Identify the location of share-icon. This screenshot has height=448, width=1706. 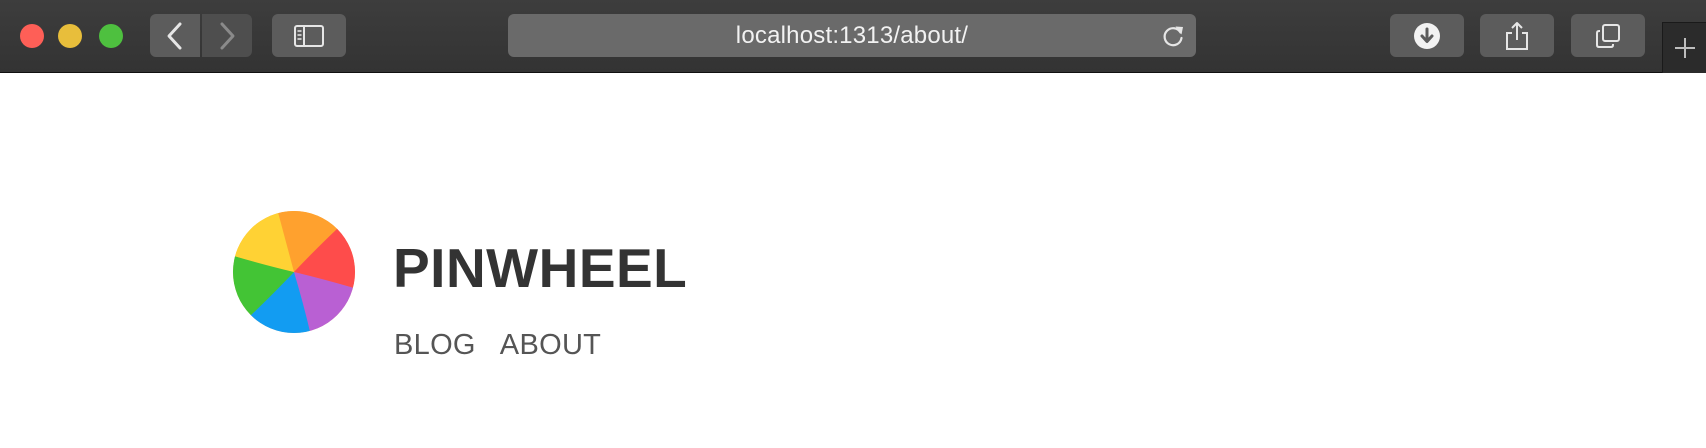
(1517, 35).